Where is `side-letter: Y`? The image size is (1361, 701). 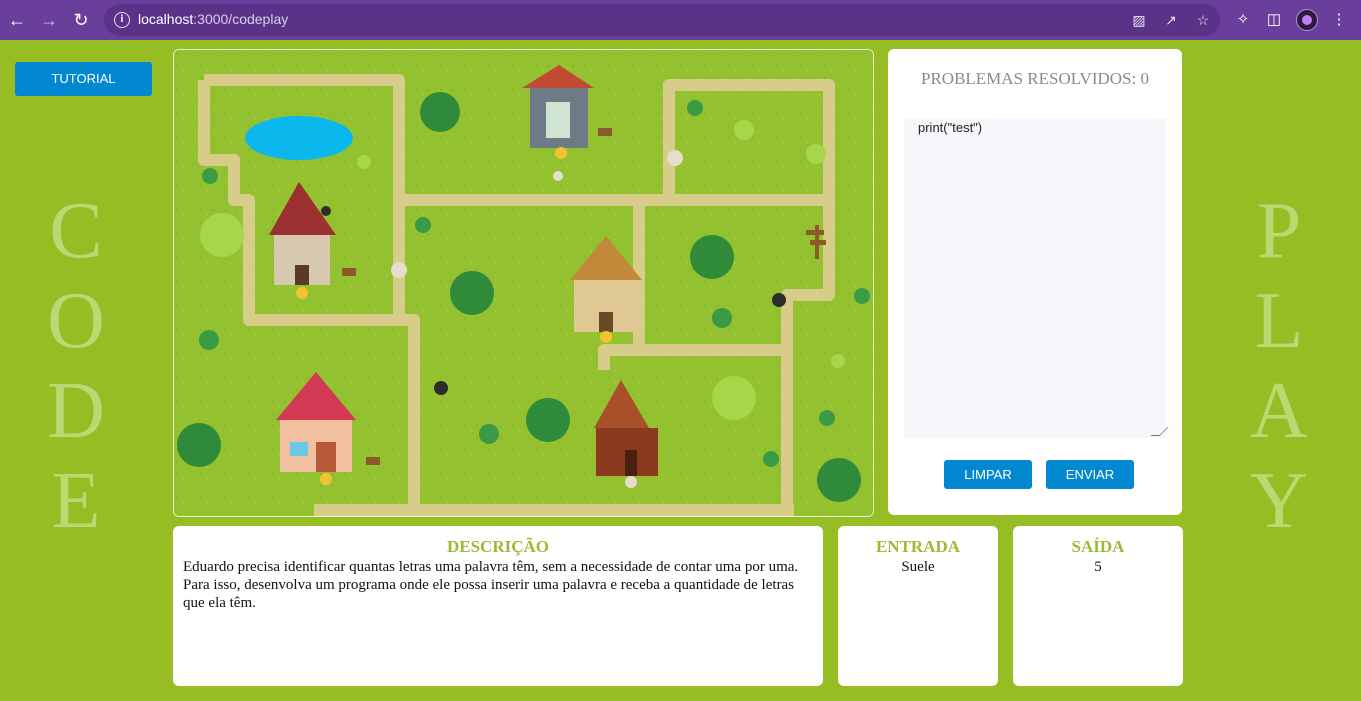 side-letter: Y is located at coordinates (1279, 501).